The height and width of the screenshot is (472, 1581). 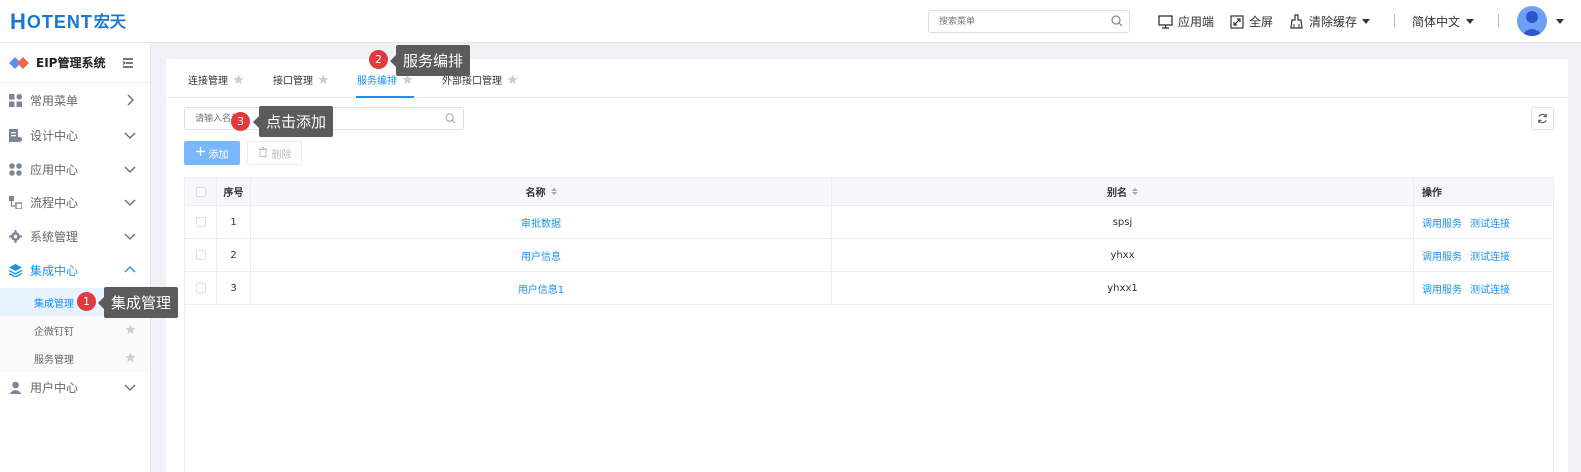 What do you see at coordinates (240, 121) in the screenshot?
I see `step-badge: 3` at bounding box center [240, 121].